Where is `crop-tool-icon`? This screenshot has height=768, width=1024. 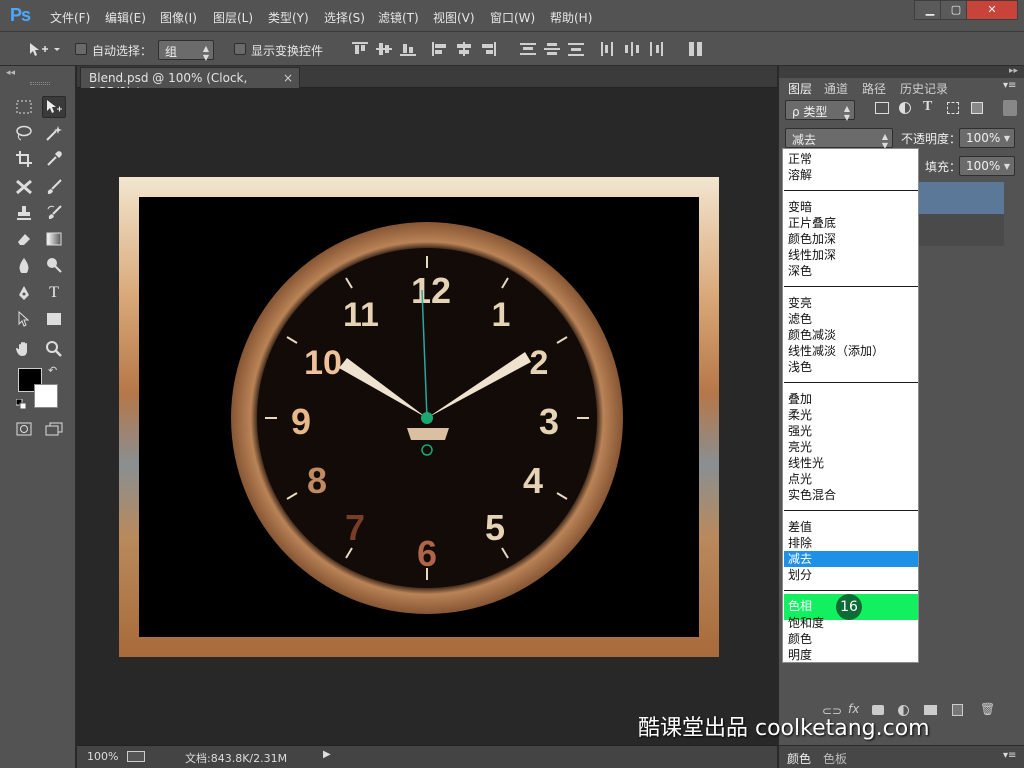
crop-tool-icon is located at coordinates (24, 159).